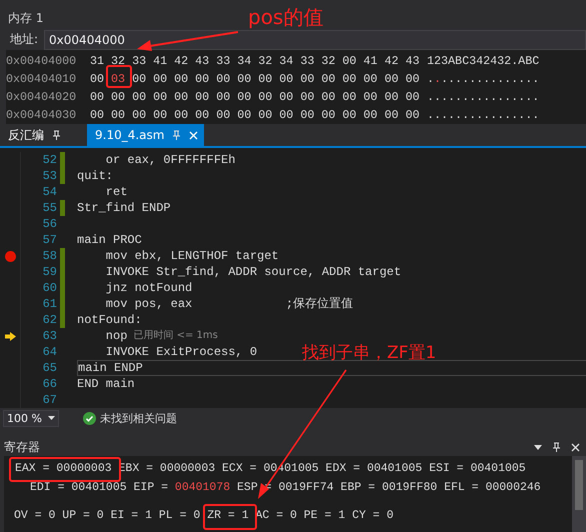 The width and height of the screenshot is (586, 532). What do you see at coordinates (538, 447) in the screenshot?
I see `caret-icon` at bounding box center [538, 447].